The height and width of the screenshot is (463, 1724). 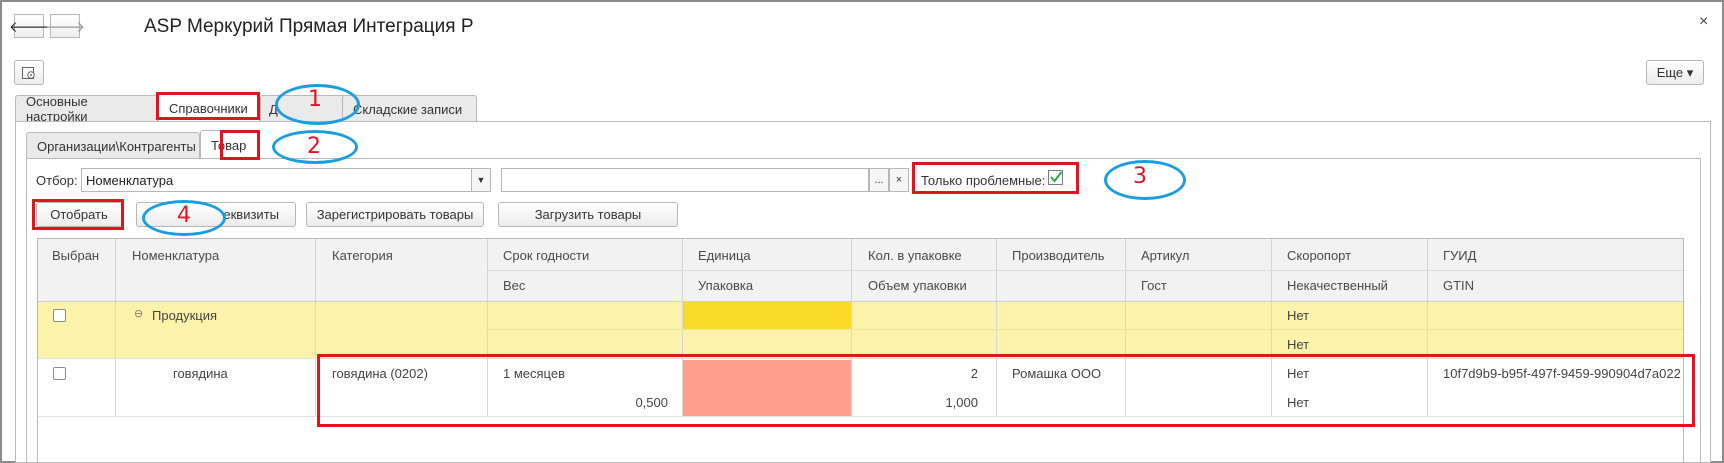 I want to click on back-button: 🡐, so click(x=29, y=26).